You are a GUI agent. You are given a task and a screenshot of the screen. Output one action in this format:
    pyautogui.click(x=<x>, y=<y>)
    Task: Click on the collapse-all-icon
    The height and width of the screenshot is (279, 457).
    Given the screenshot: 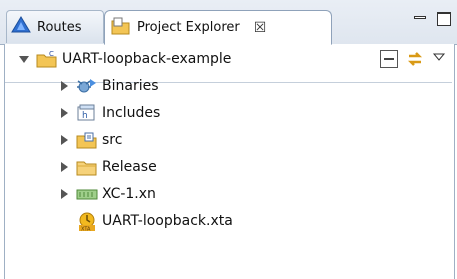 What is the action you would take?
    pyautogui.click(x=389, y=59)
    